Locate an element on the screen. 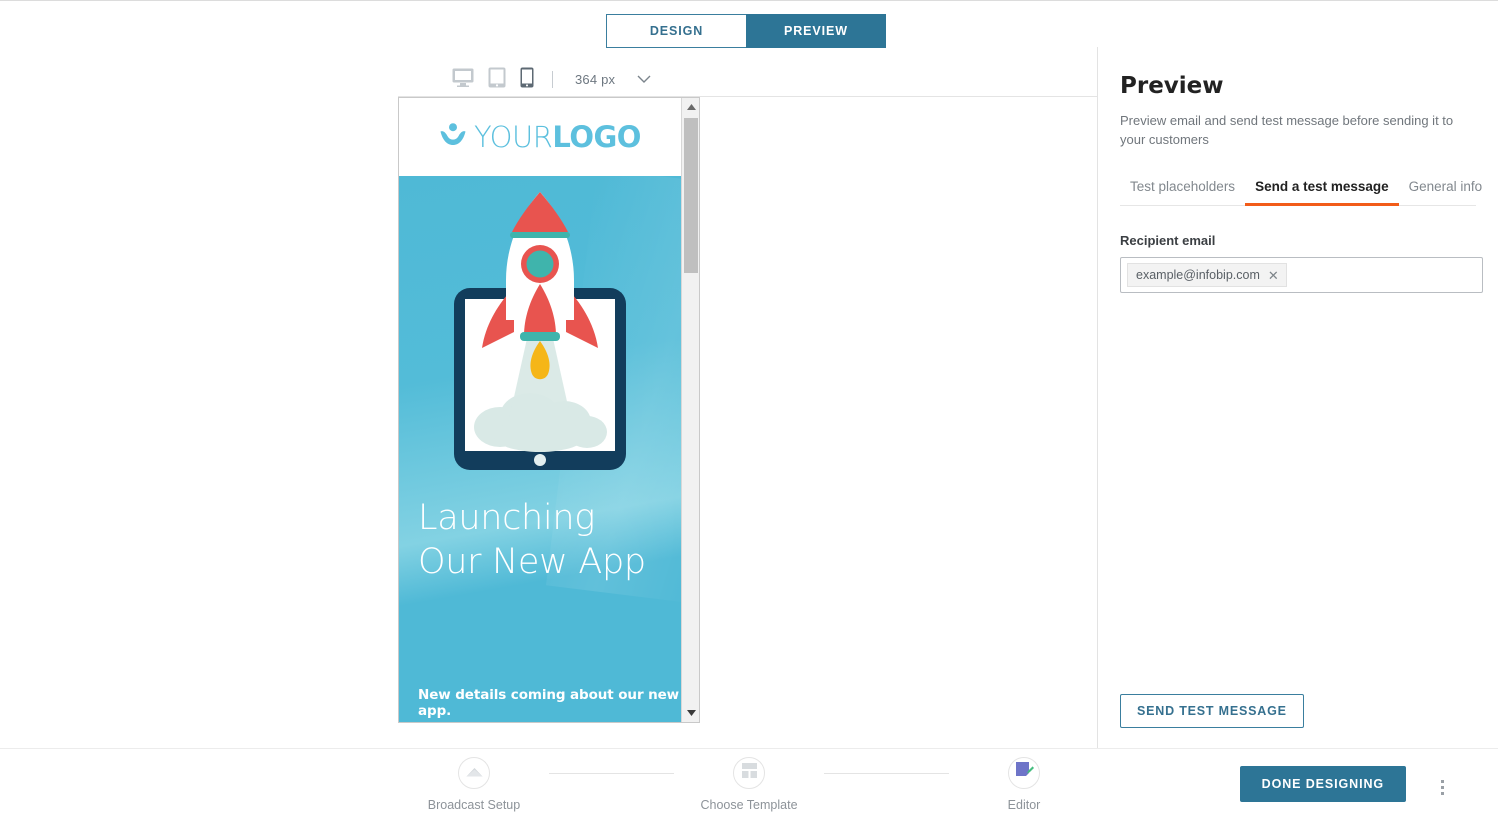 The width and height of the screenshot is (1498, 823). preview-tab-button: PREVIEW is located at coordinates (816, 31).